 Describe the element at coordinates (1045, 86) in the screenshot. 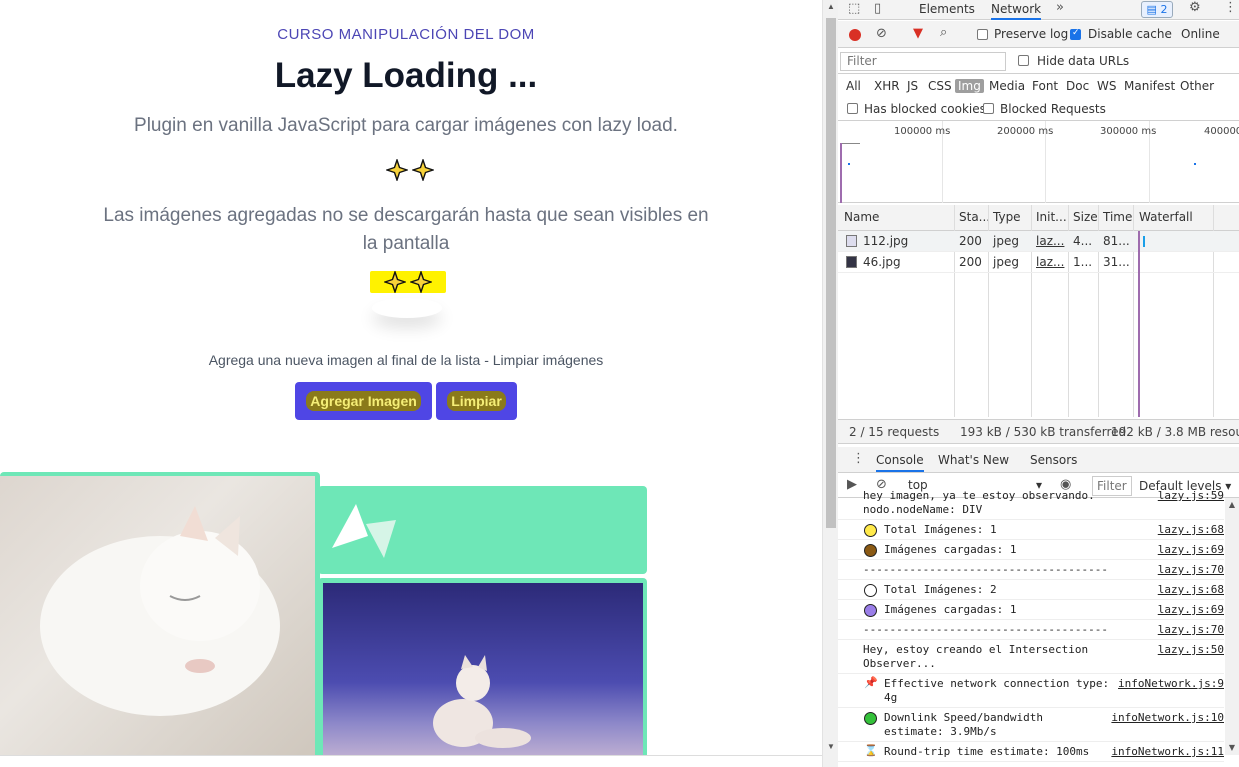

I see `type-filter-font: Font` at that location.